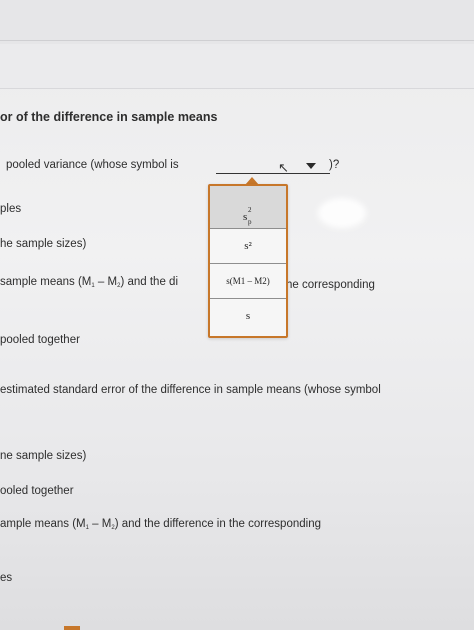  I want to click on symbol-dropdown-menu: s 2 p s² s(M1 – M2) s, so click(248, 261).